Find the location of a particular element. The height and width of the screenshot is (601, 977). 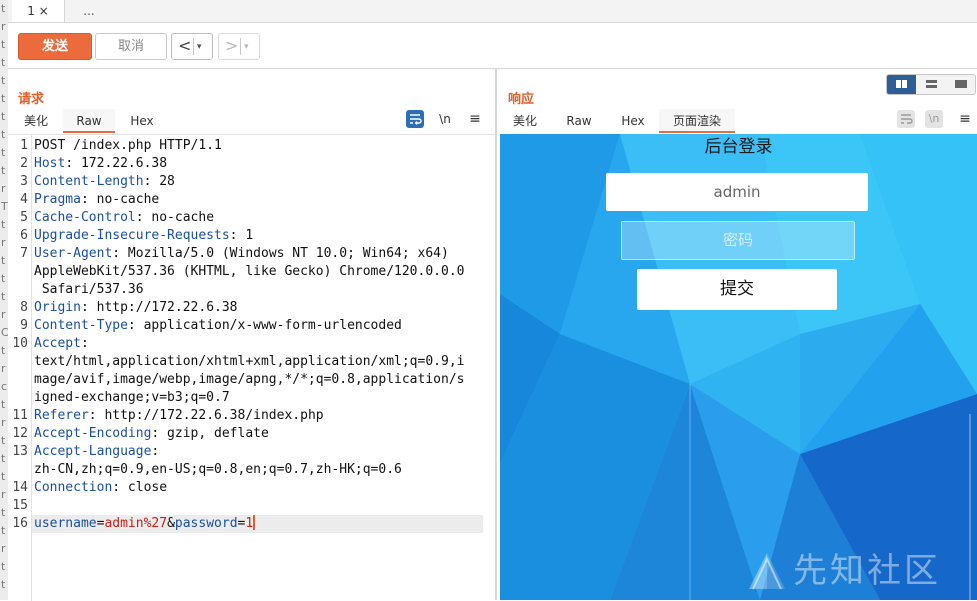

request-line: Connection: close is located at coordinates (260, 488).